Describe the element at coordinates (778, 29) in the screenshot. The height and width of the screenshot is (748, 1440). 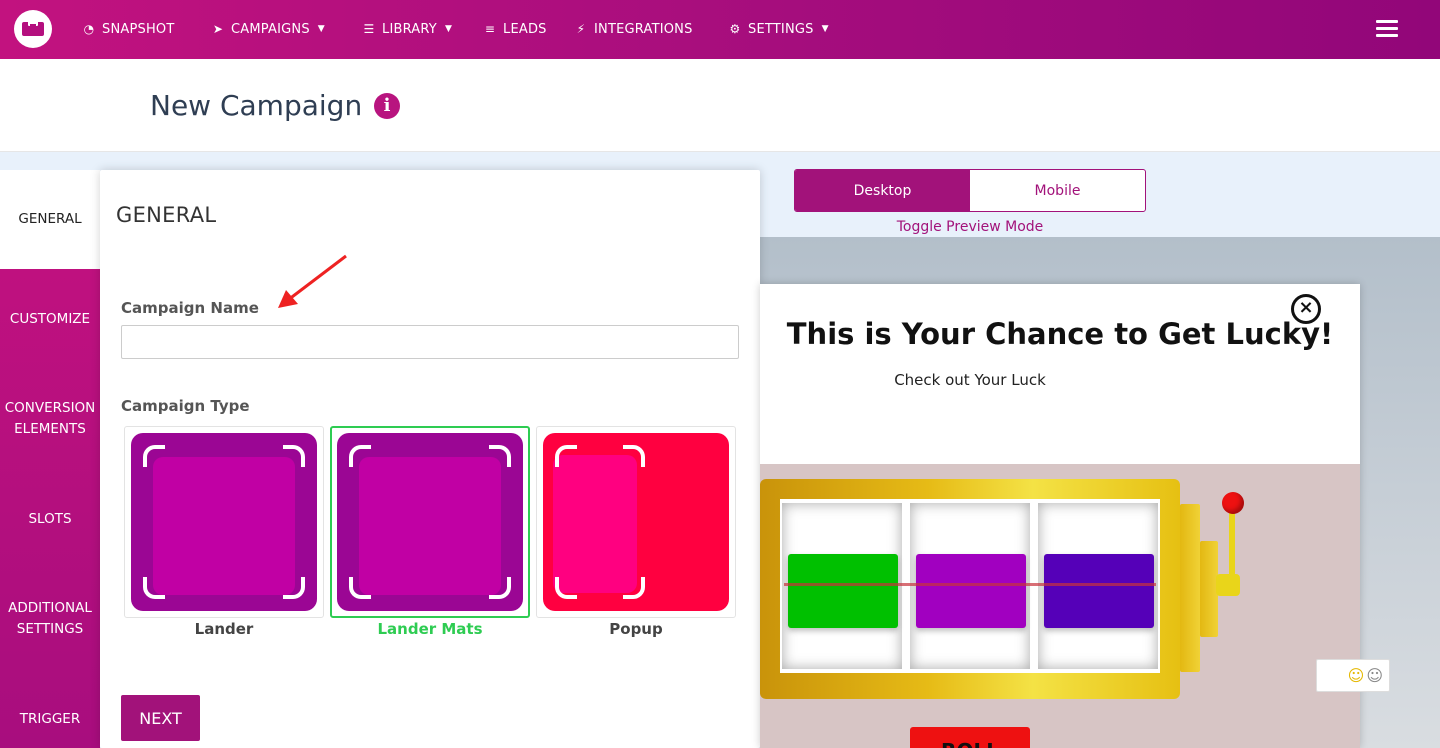
I see `nav-settings: ⚙ SETTINGS ▼` at that location.